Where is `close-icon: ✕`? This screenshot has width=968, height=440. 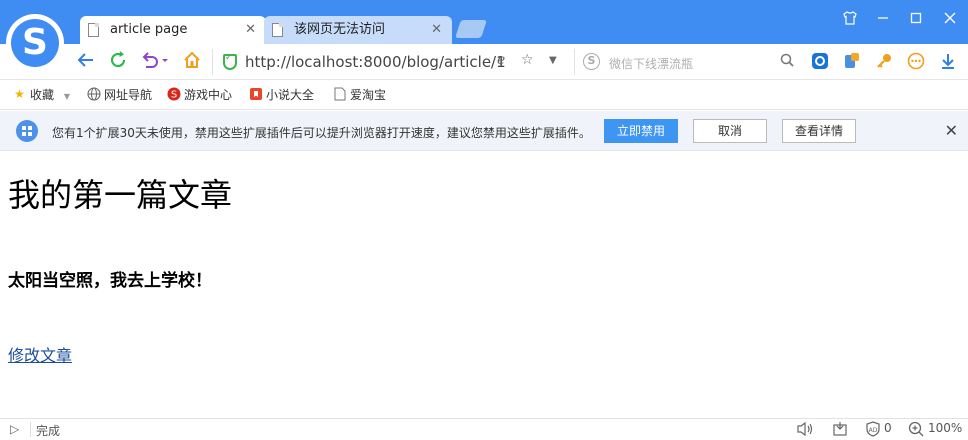
close-icon: ✕ is located at coordinates (951, 130).